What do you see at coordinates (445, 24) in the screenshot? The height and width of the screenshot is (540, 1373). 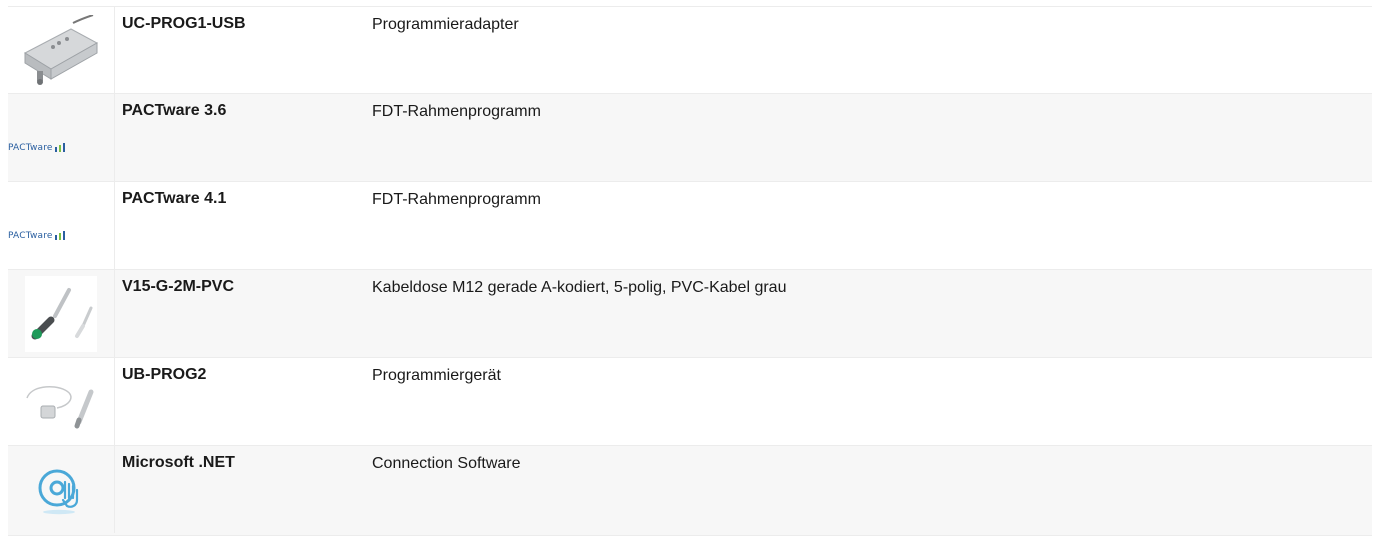 I see `product-description: Programmieradapter` at bounding box center [445, 24].